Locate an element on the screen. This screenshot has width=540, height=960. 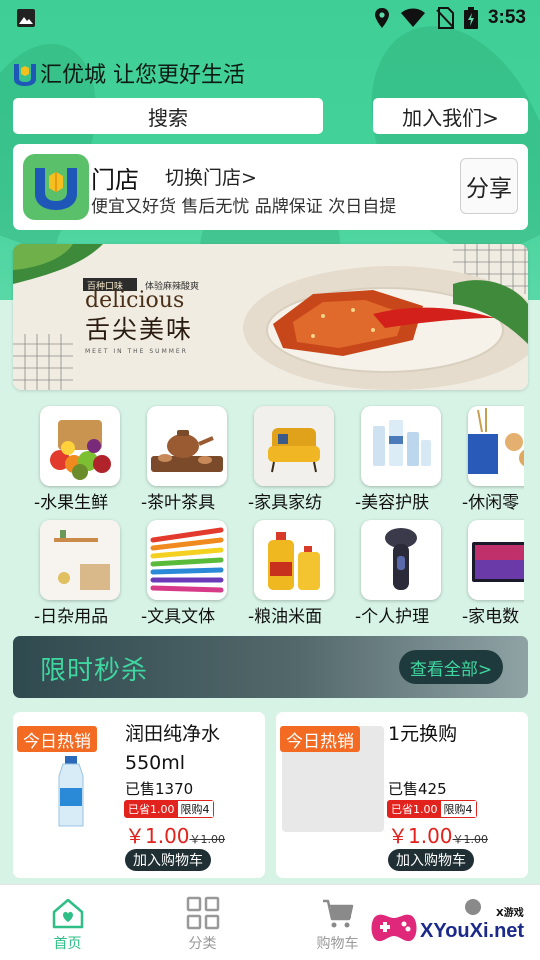
category-label: -文具文体 is located at coordinates (178, 615).